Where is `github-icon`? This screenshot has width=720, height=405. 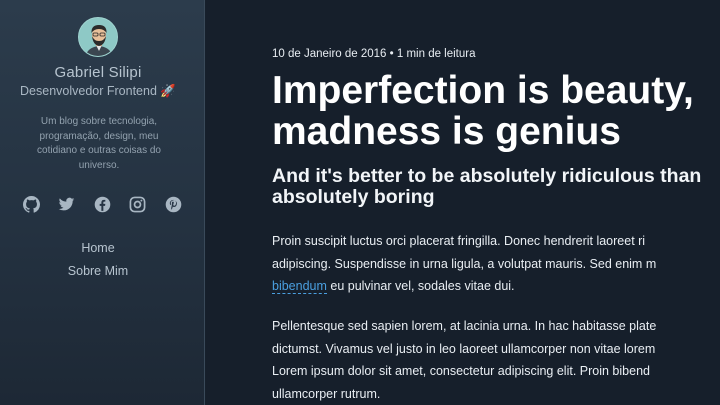 github-icon is located at coordinates (31, 204).